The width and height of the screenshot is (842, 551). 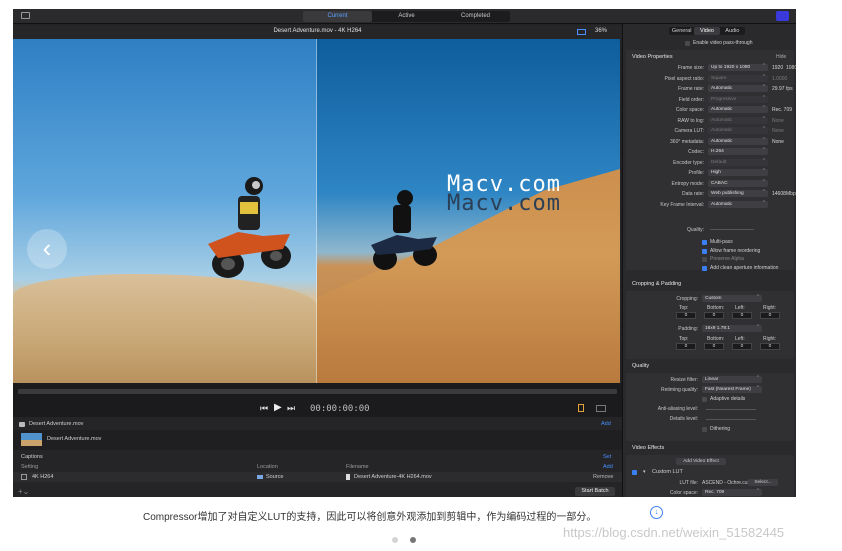 I want to click on job-filename: Desert Adventure-4K H264.mov, so click(x=393, y=477).